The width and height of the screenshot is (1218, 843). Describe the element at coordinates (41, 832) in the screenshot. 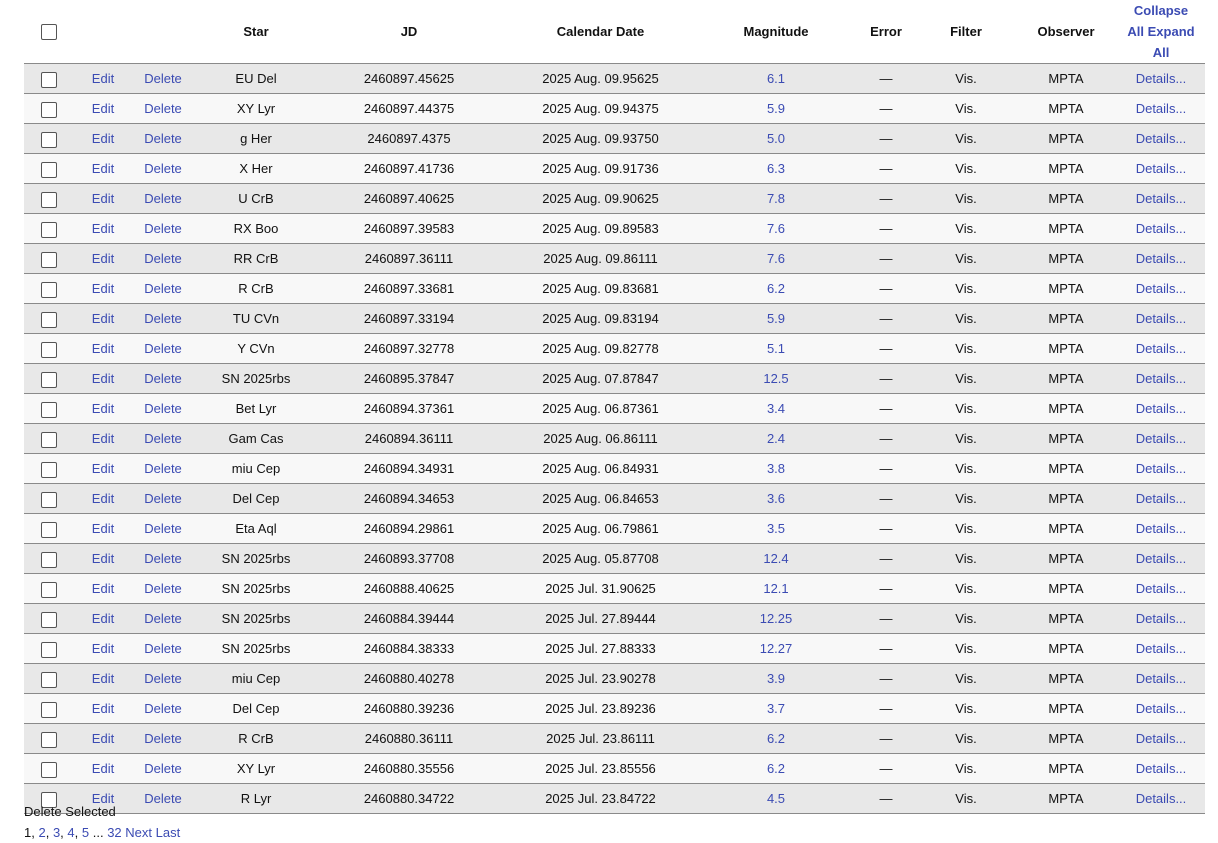

I see `page-link-2: 2` at that location.